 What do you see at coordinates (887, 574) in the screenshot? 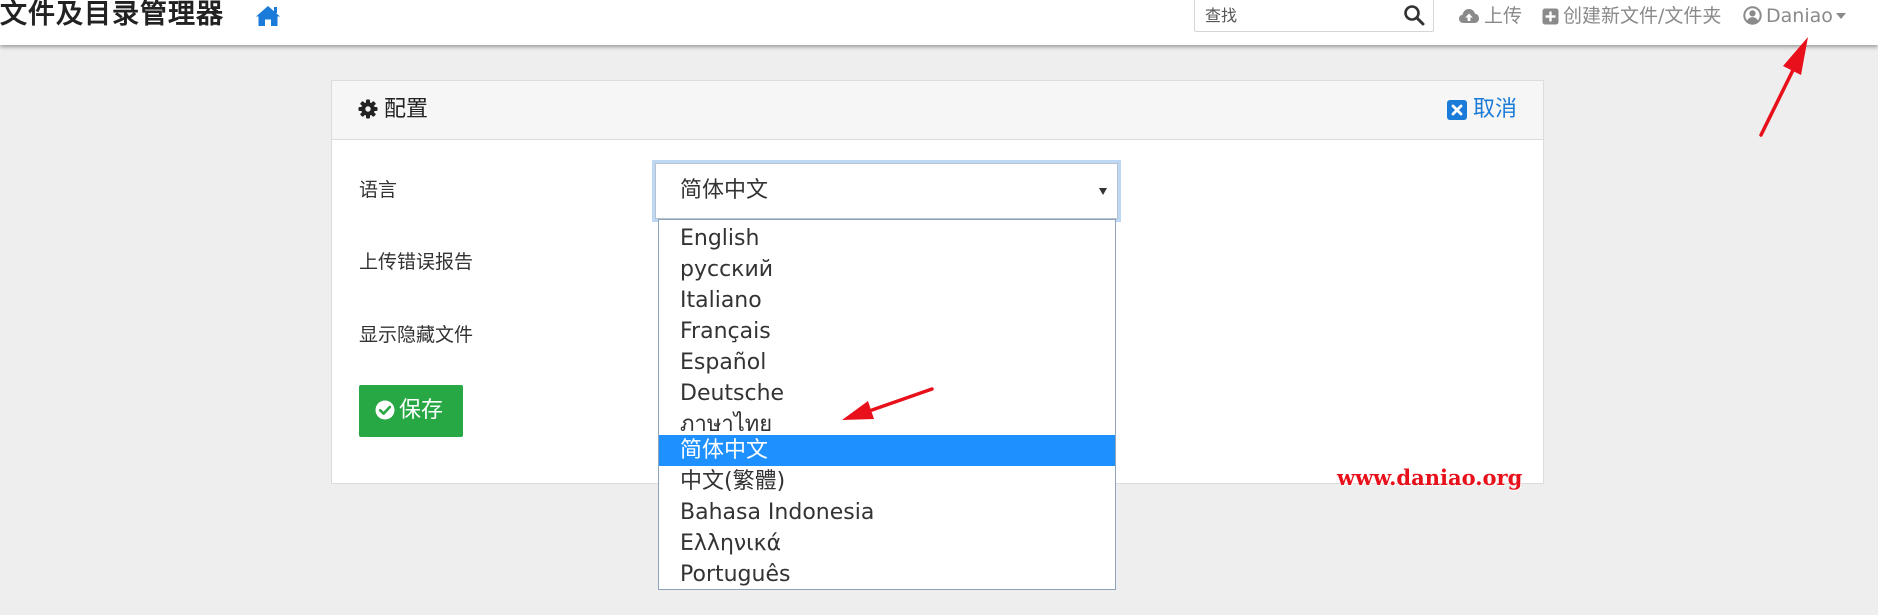
I see `language-option: Português` at bounding box center [887, 574].